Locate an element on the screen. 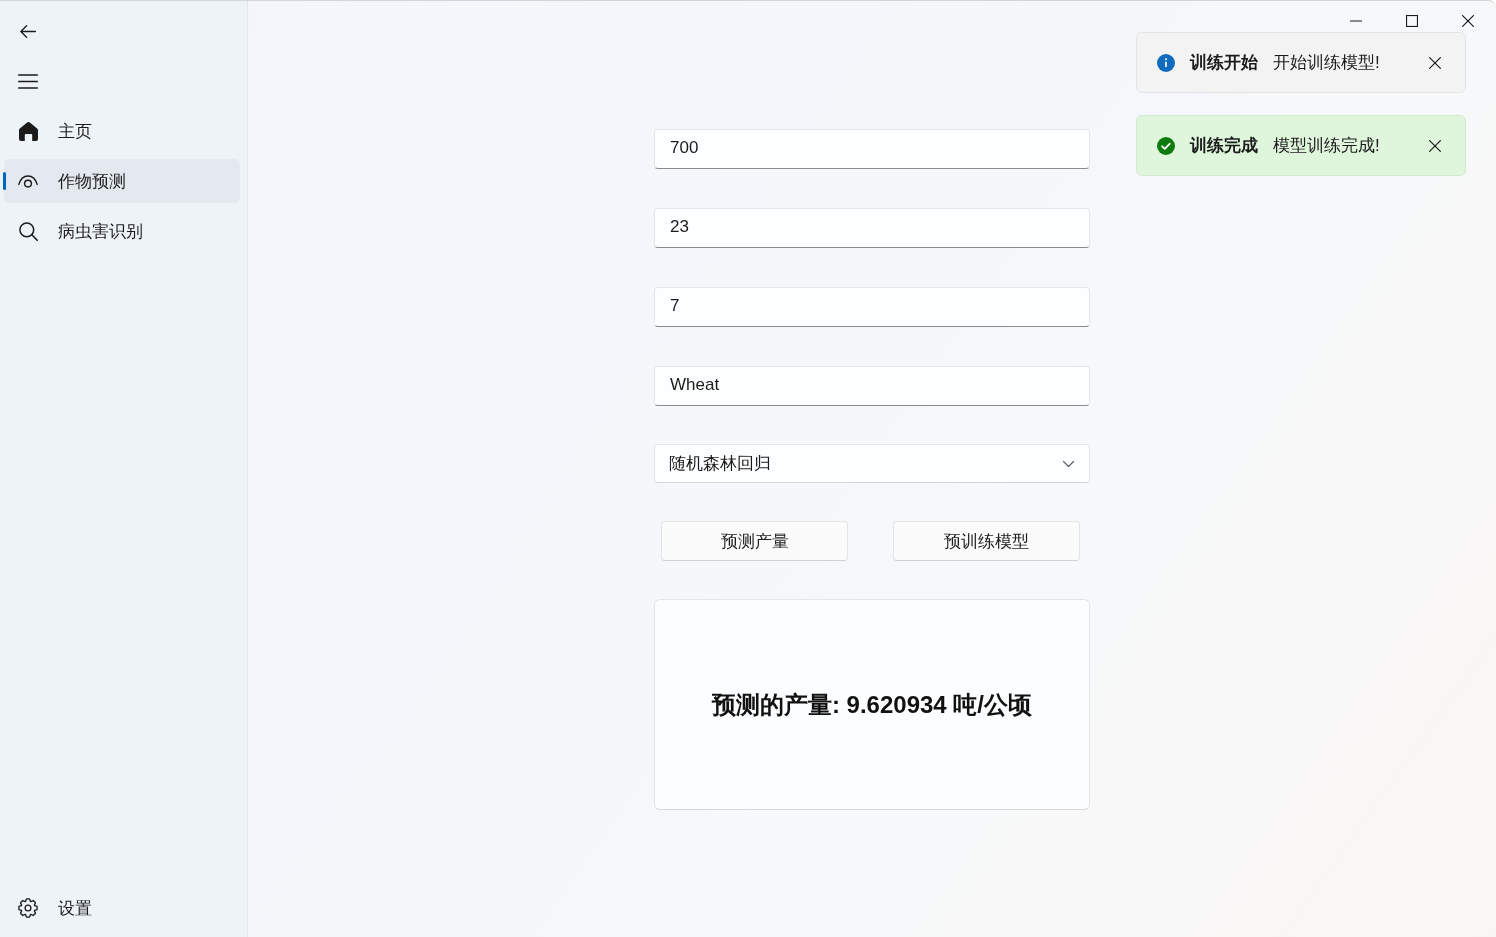 Image resolution: width=1496 pixels, height=937 pixels. notification-message: 模型训练完成! is located at coordinates (1326, 146).